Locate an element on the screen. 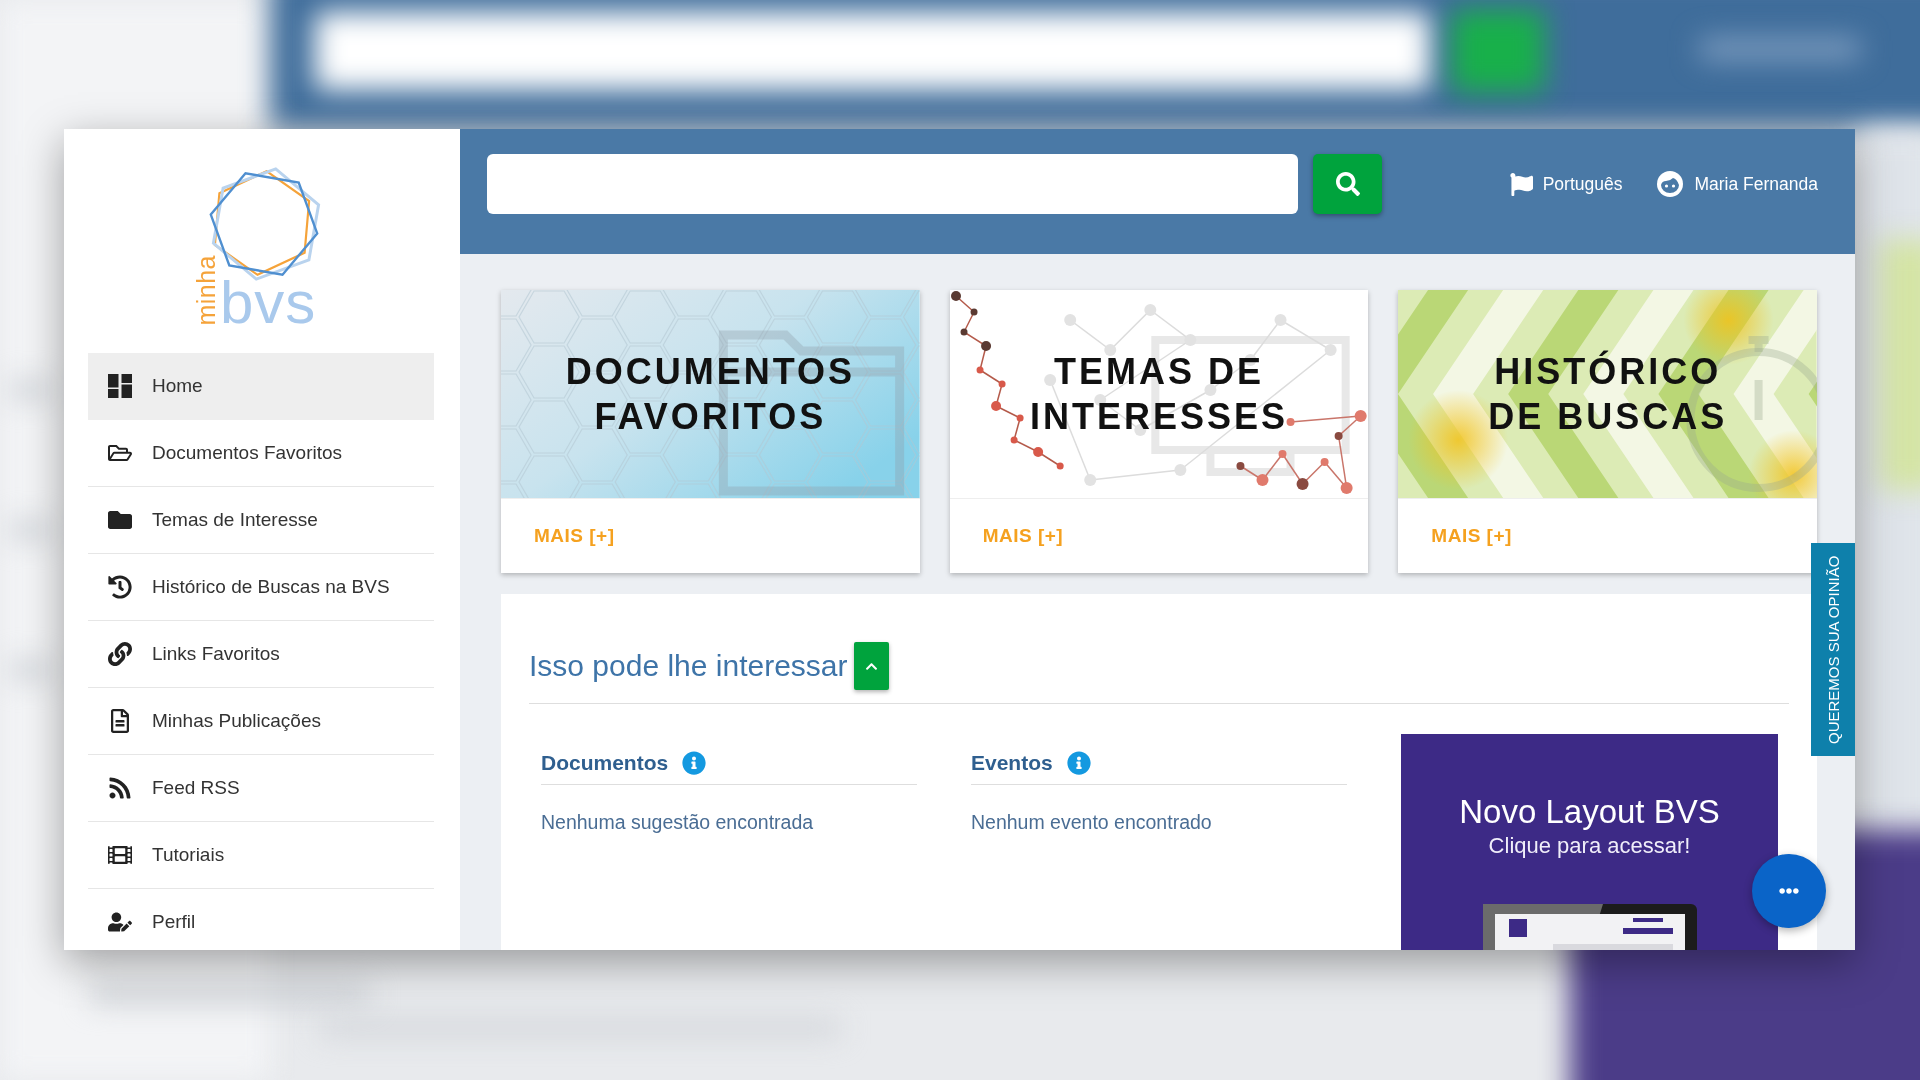 The image size is (1920, 1080). sidebar-item: Links Favoritos is located at coordinates (261, 654).